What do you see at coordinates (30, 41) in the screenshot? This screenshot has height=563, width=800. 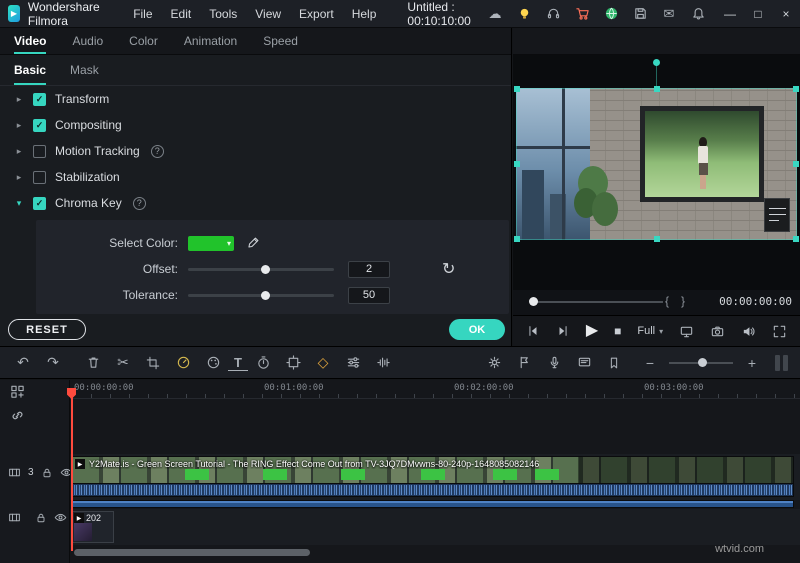 I see `tab-video: Video` at bounding box center [30, 41].